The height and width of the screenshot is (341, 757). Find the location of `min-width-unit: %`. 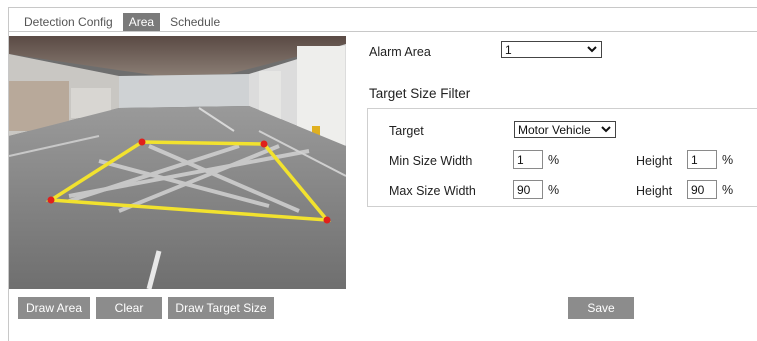

min-width-unit: % is located at coordinates (554, 160).